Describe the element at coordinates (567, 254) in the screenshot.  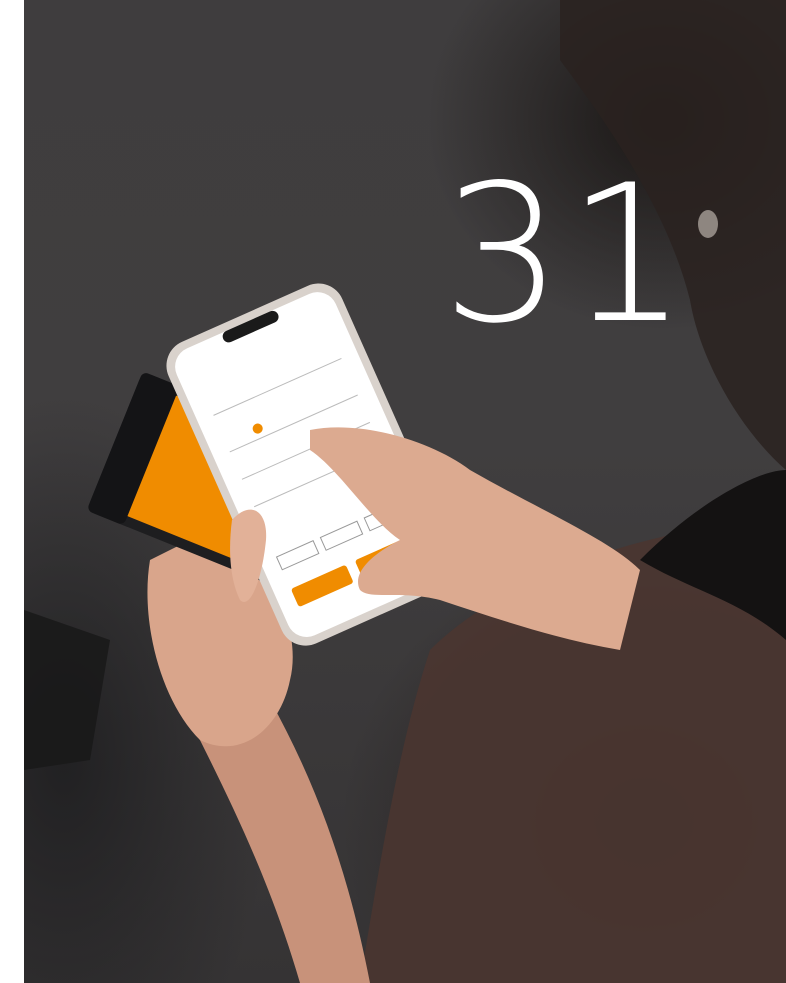
I see `page-number: 31` at that location.